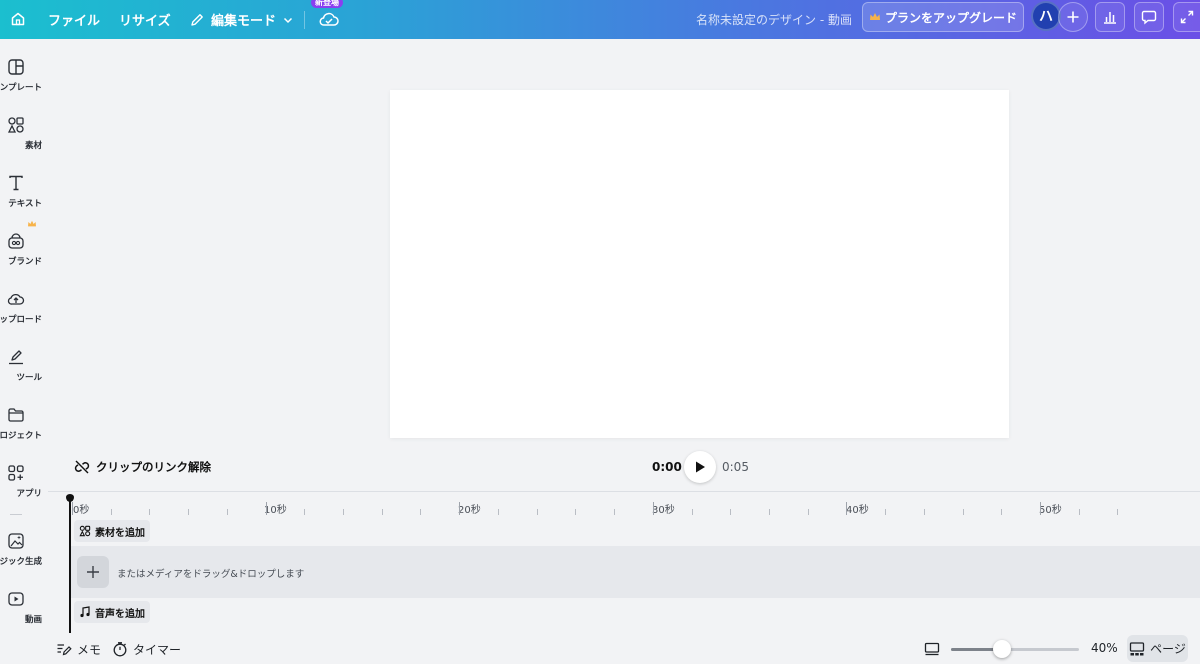 This screenshot has width=1200, height=664. I want to click on chevron-down-icon, so click(288, 20).